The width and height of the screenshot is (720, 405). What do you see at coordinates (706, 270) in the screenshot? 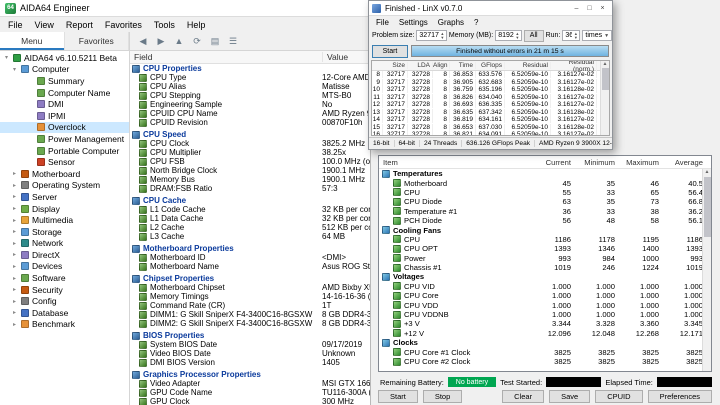
I see `sensor-scrollbar: ▲` at bounding box center [706, 270].